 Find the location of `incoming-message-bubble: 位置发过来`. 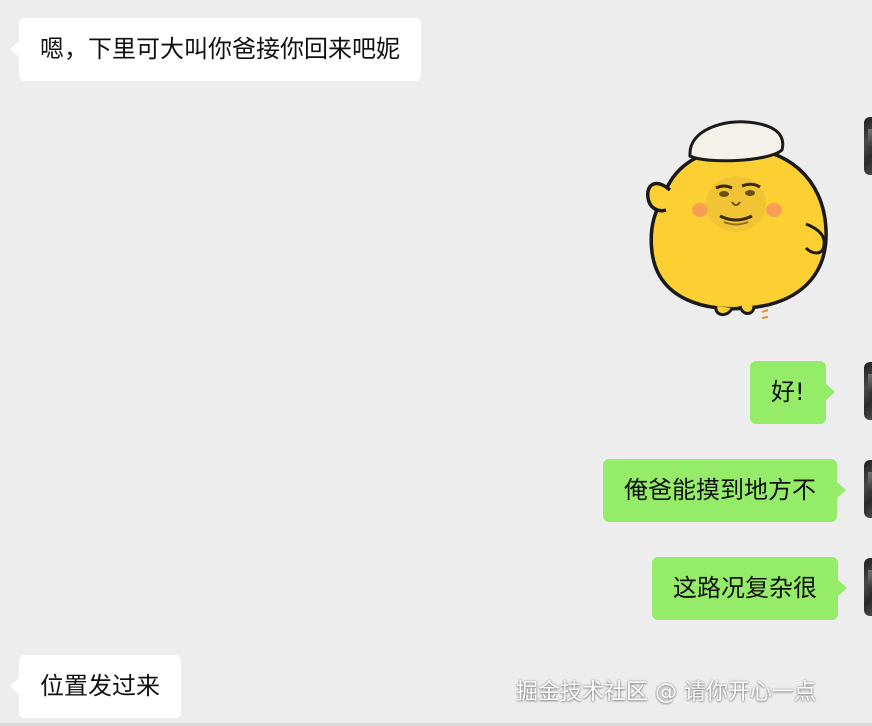

incoming-message-bubble: 位置发过来 is located at coordinates (95, 686).